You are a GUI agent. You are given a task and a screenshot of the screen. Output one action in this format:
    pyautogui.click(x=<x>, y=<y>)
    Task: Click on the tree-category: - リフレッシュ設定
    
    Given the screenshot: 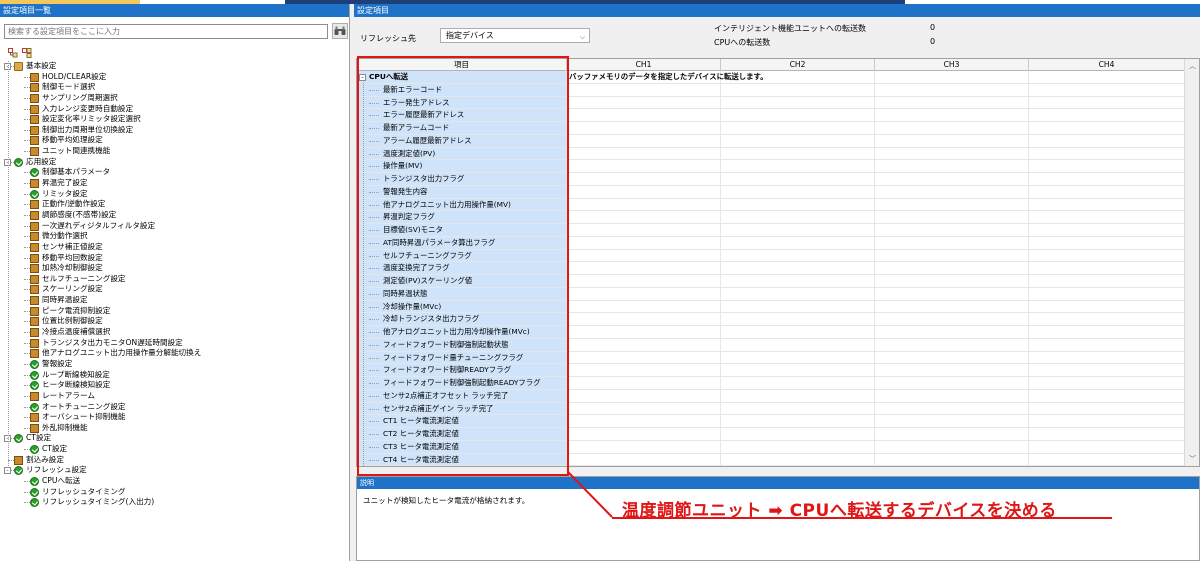 What is the action you would take?
    pyautogui.click(x=174, y=470)
    